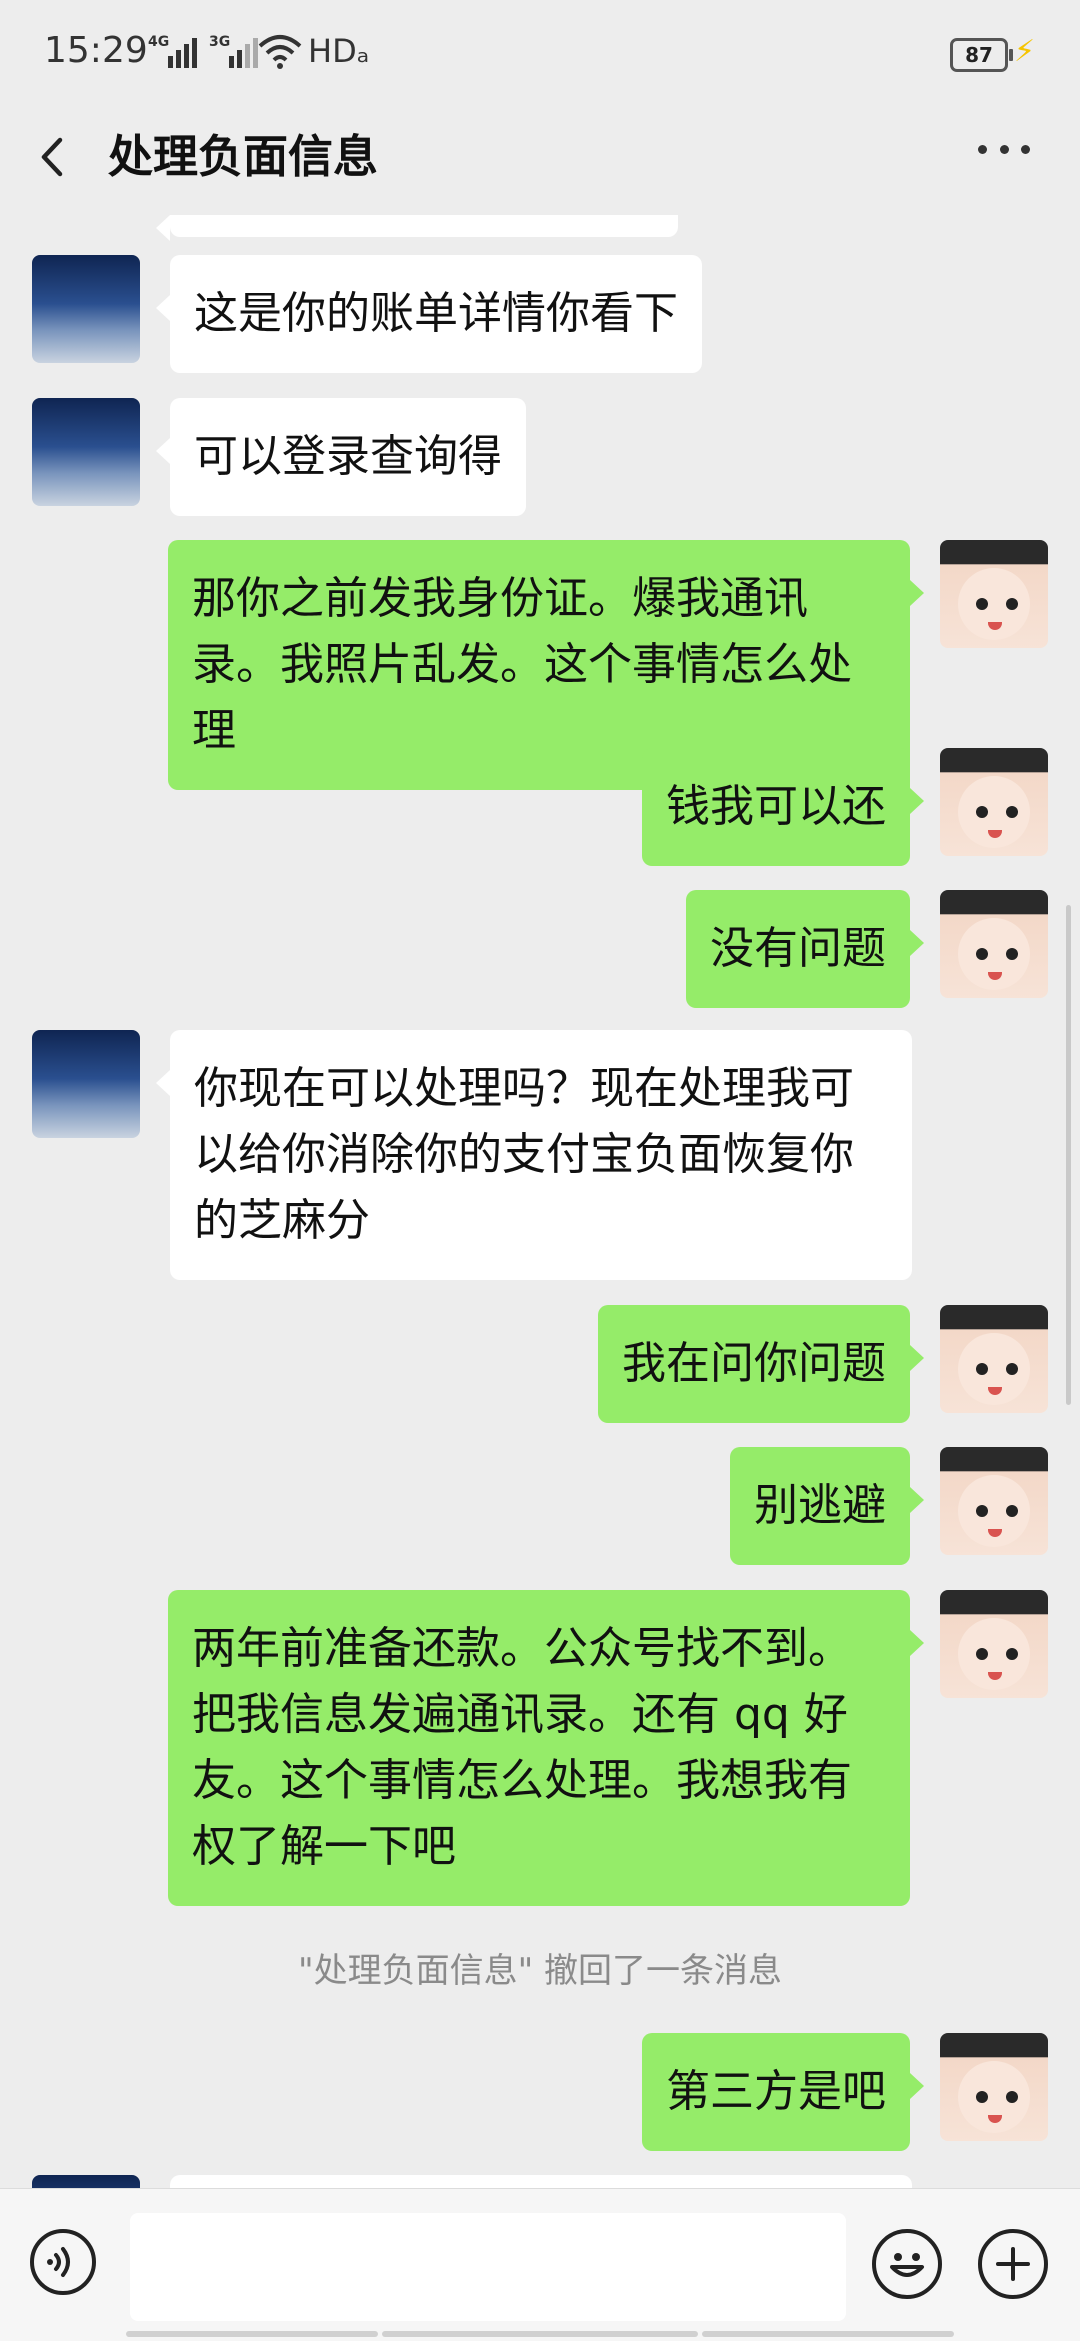  What do you see at coordinates (52, 157) in the screenshot?
I see `back-arrow-icon` at bounding box center [52, 157].